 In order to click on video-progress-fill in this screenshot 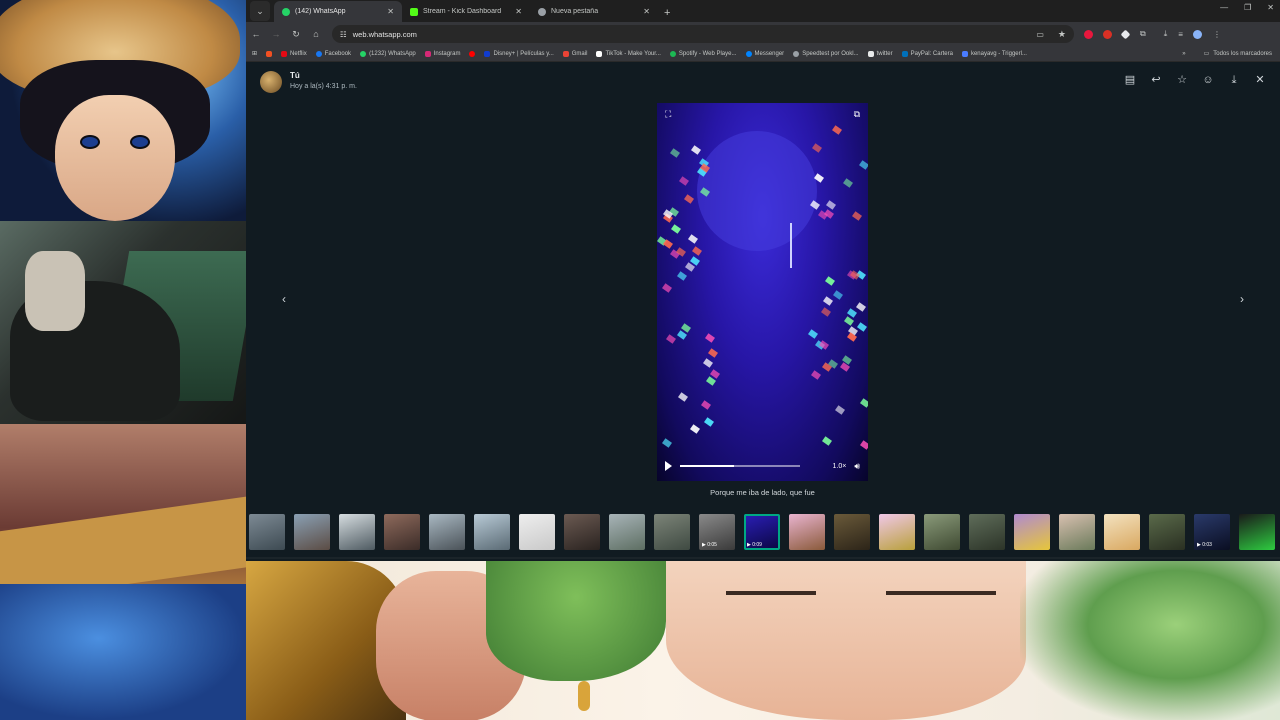, I will do `click(707, 466)`.